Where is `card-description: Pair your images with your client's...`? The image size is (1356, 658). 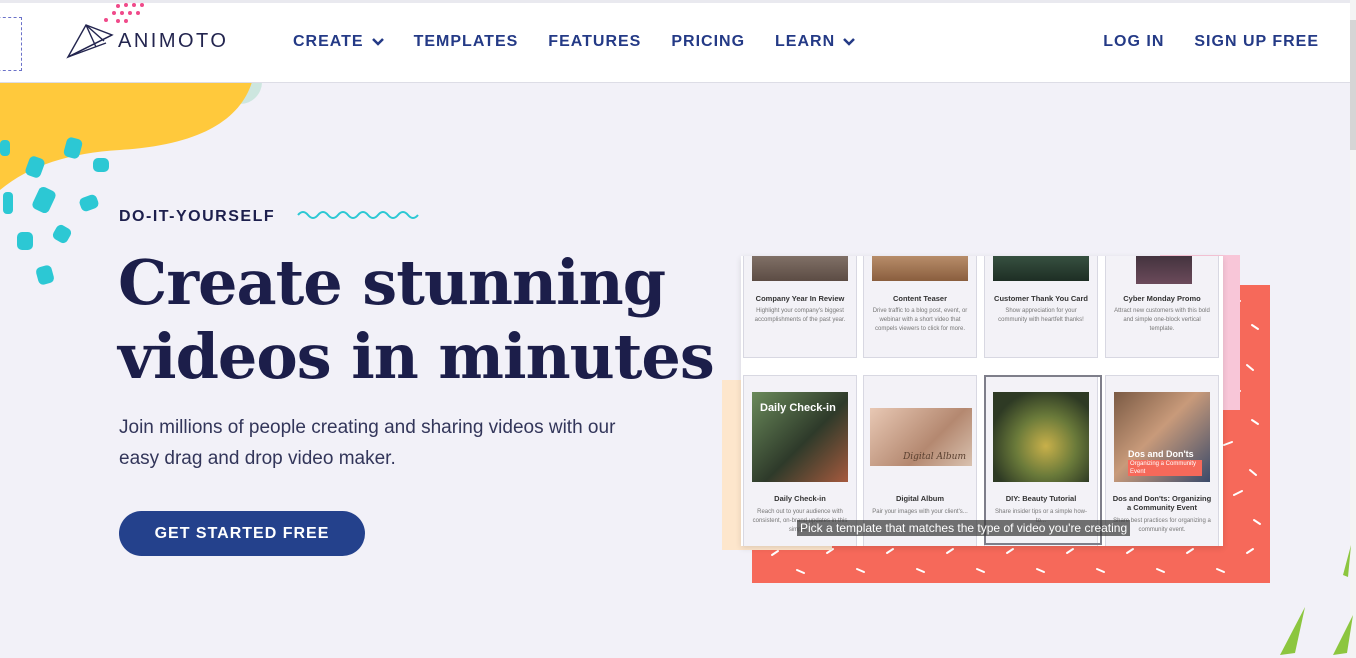 card-description: Pair your images with your client's... is located at coordinates (920, 512).